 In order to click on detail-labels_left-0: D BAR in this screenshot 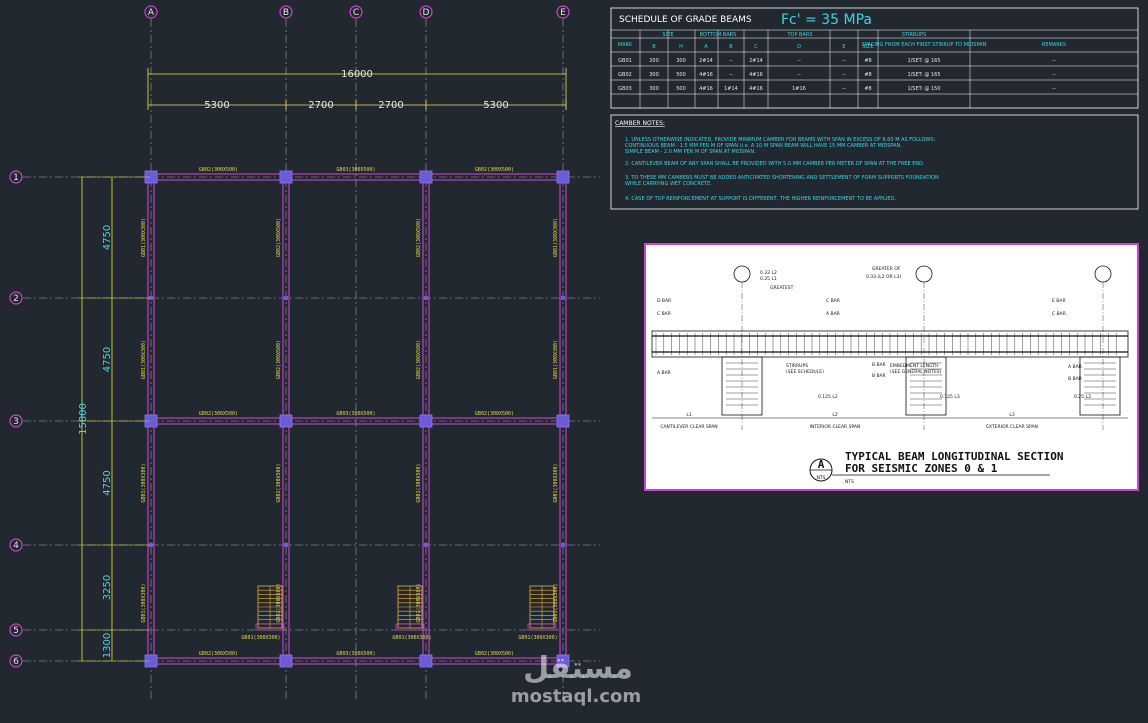, I will do `click(664, 301)`.